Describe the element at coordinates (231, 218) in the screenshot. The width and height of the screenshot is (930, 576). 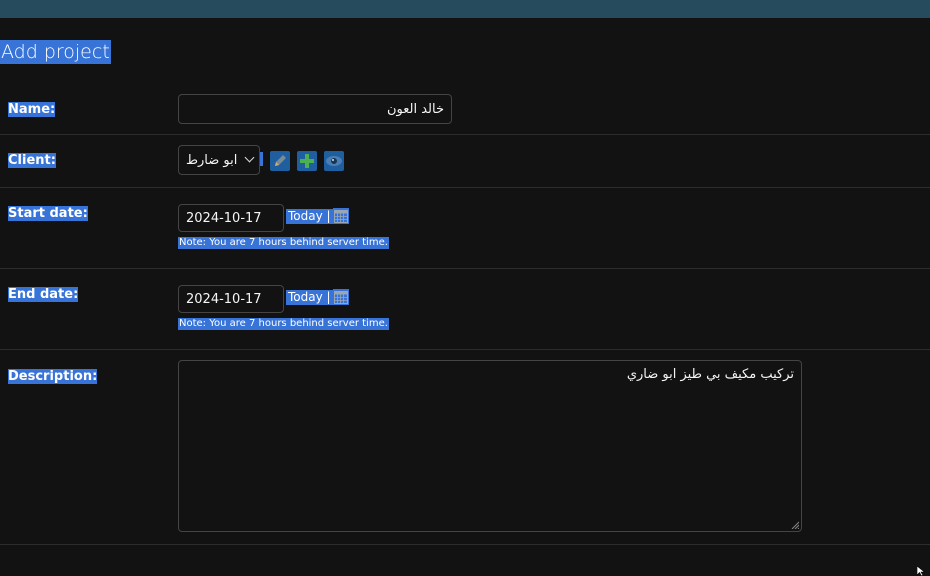
I see `start-date-input` at that location.